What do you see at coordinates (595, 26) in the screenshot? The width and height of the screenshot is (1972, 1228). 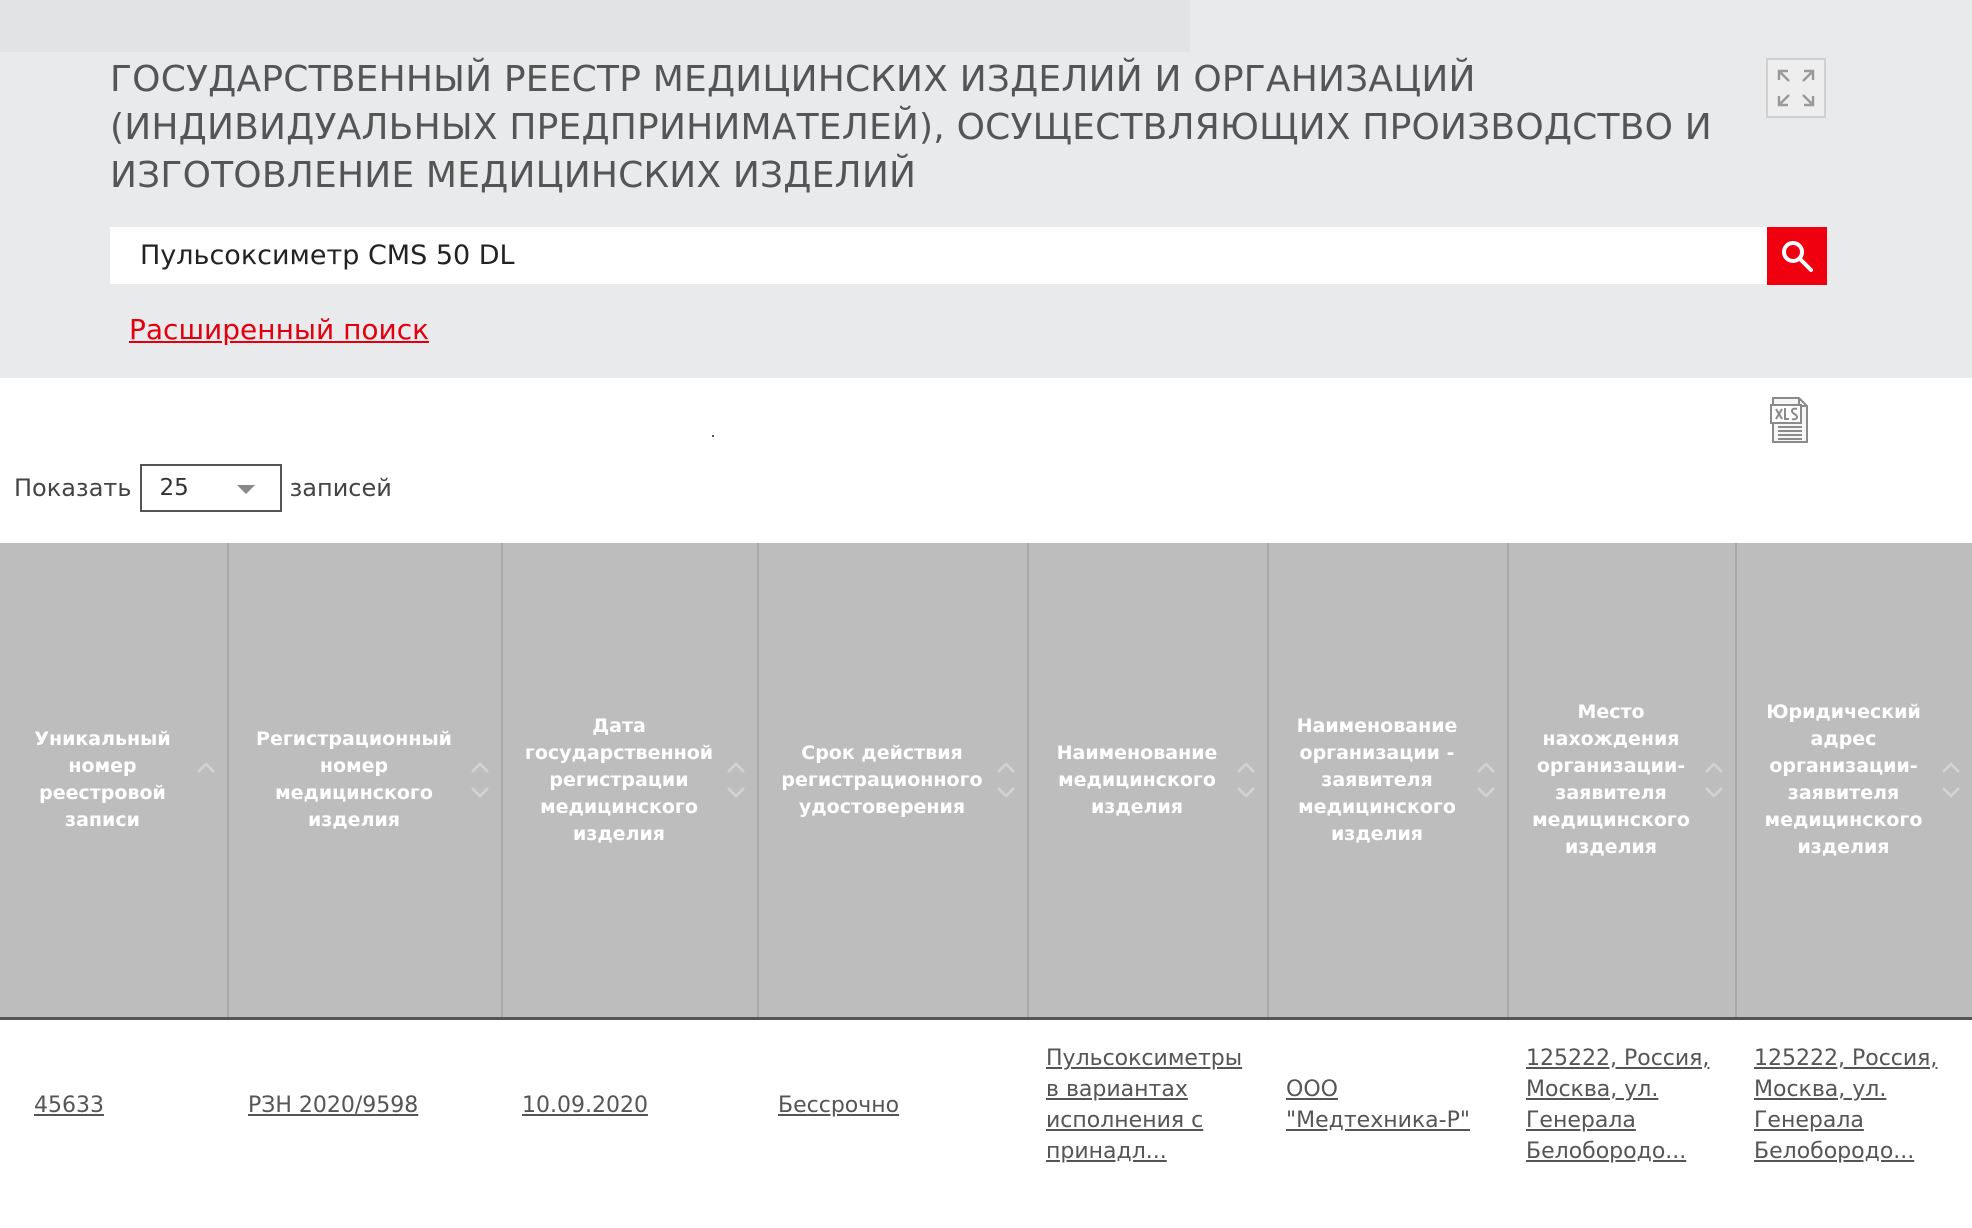 I see `top-strip` at bounding box center [595, 26].